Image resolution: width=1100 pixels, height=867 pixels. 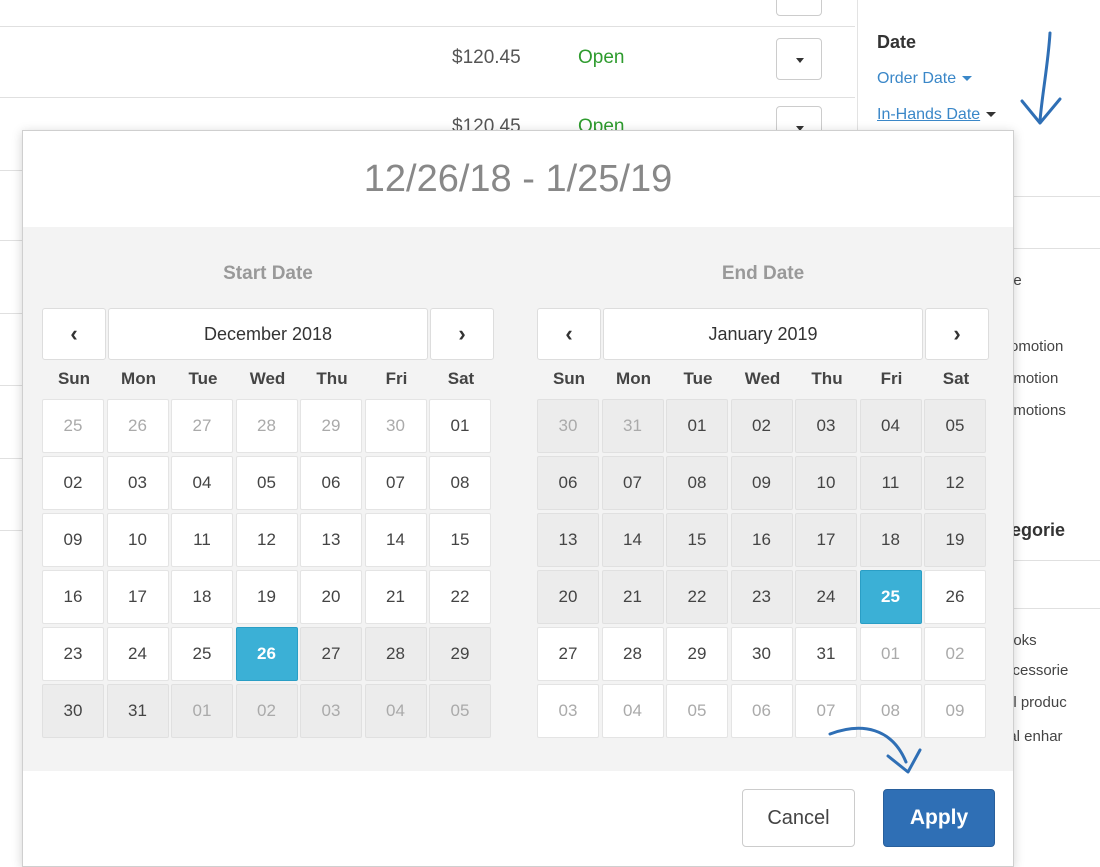 I want to click on cancel-button: Cancel, so click(x=798, y=818).